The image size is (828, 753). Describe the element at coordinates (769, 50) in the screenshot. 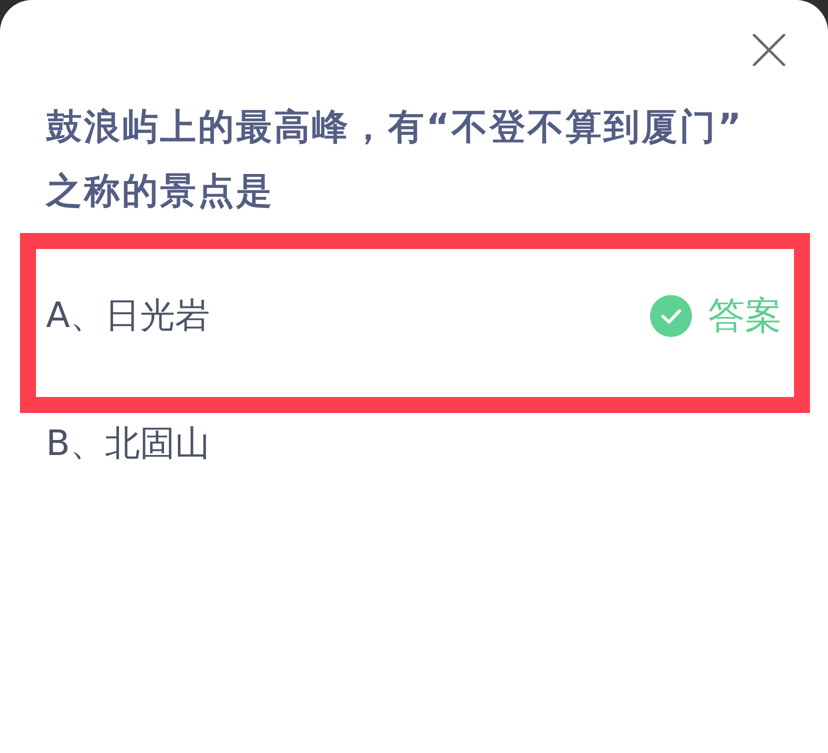

I see `close-icon` at that location.